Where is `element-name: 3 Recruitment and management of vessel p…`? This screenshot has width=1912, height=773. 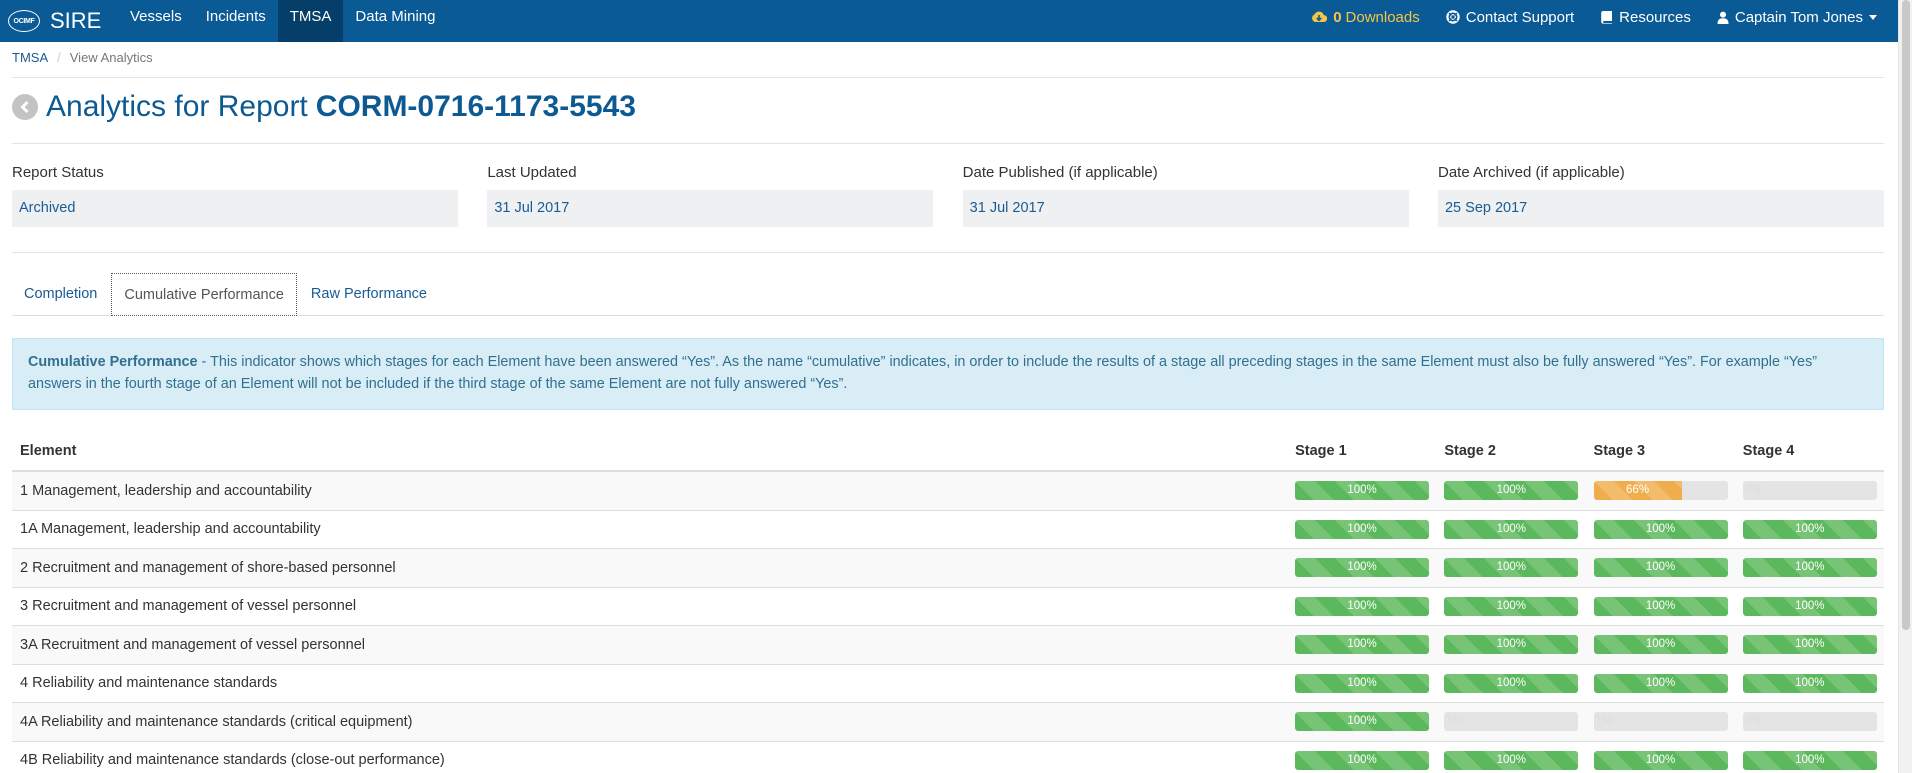 element-name: 3 Recruitment and management of vessel p… is located at coordinates (188, 606).